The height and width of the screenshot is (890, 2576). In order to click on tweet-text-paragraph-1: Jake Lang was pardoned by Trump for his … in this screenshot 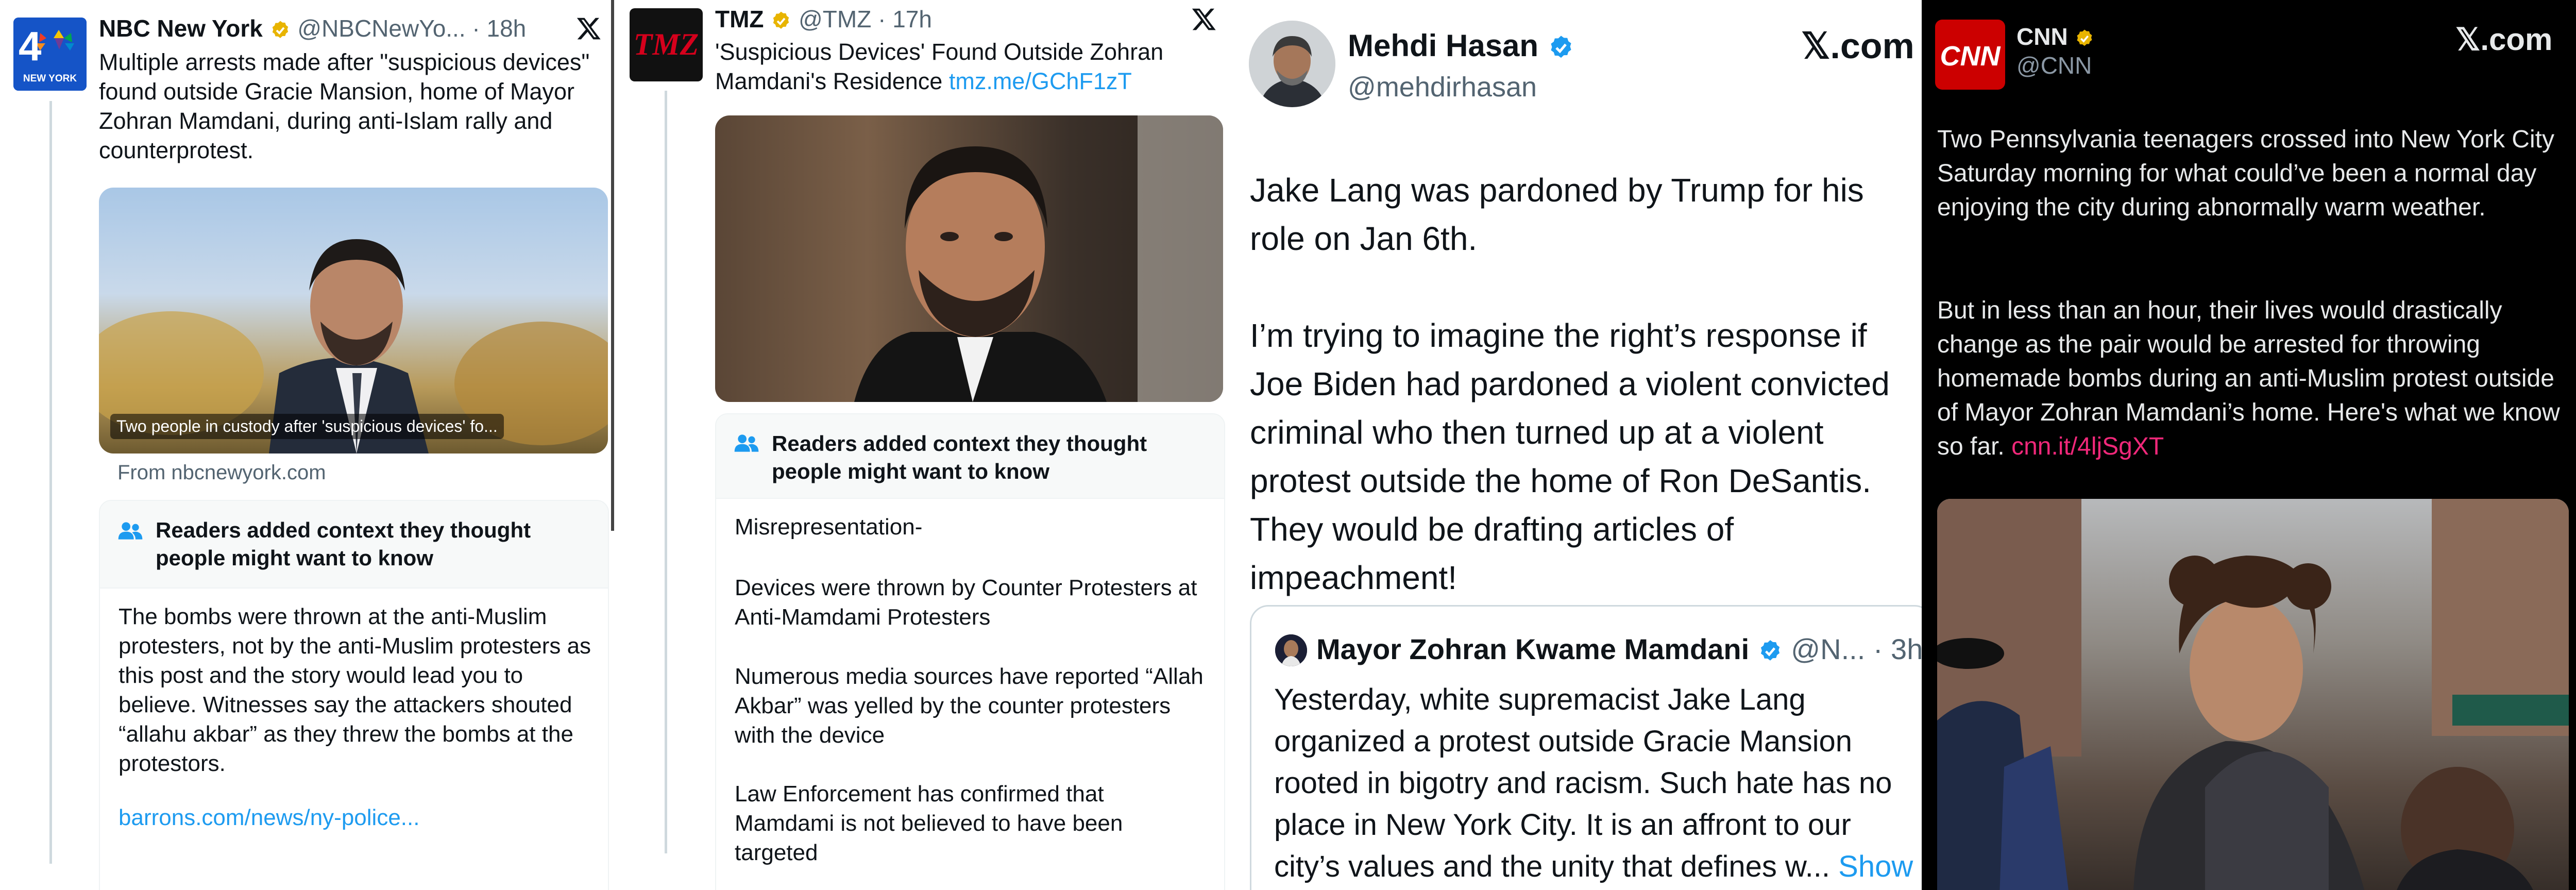, I will do `click(1557, 215)`.